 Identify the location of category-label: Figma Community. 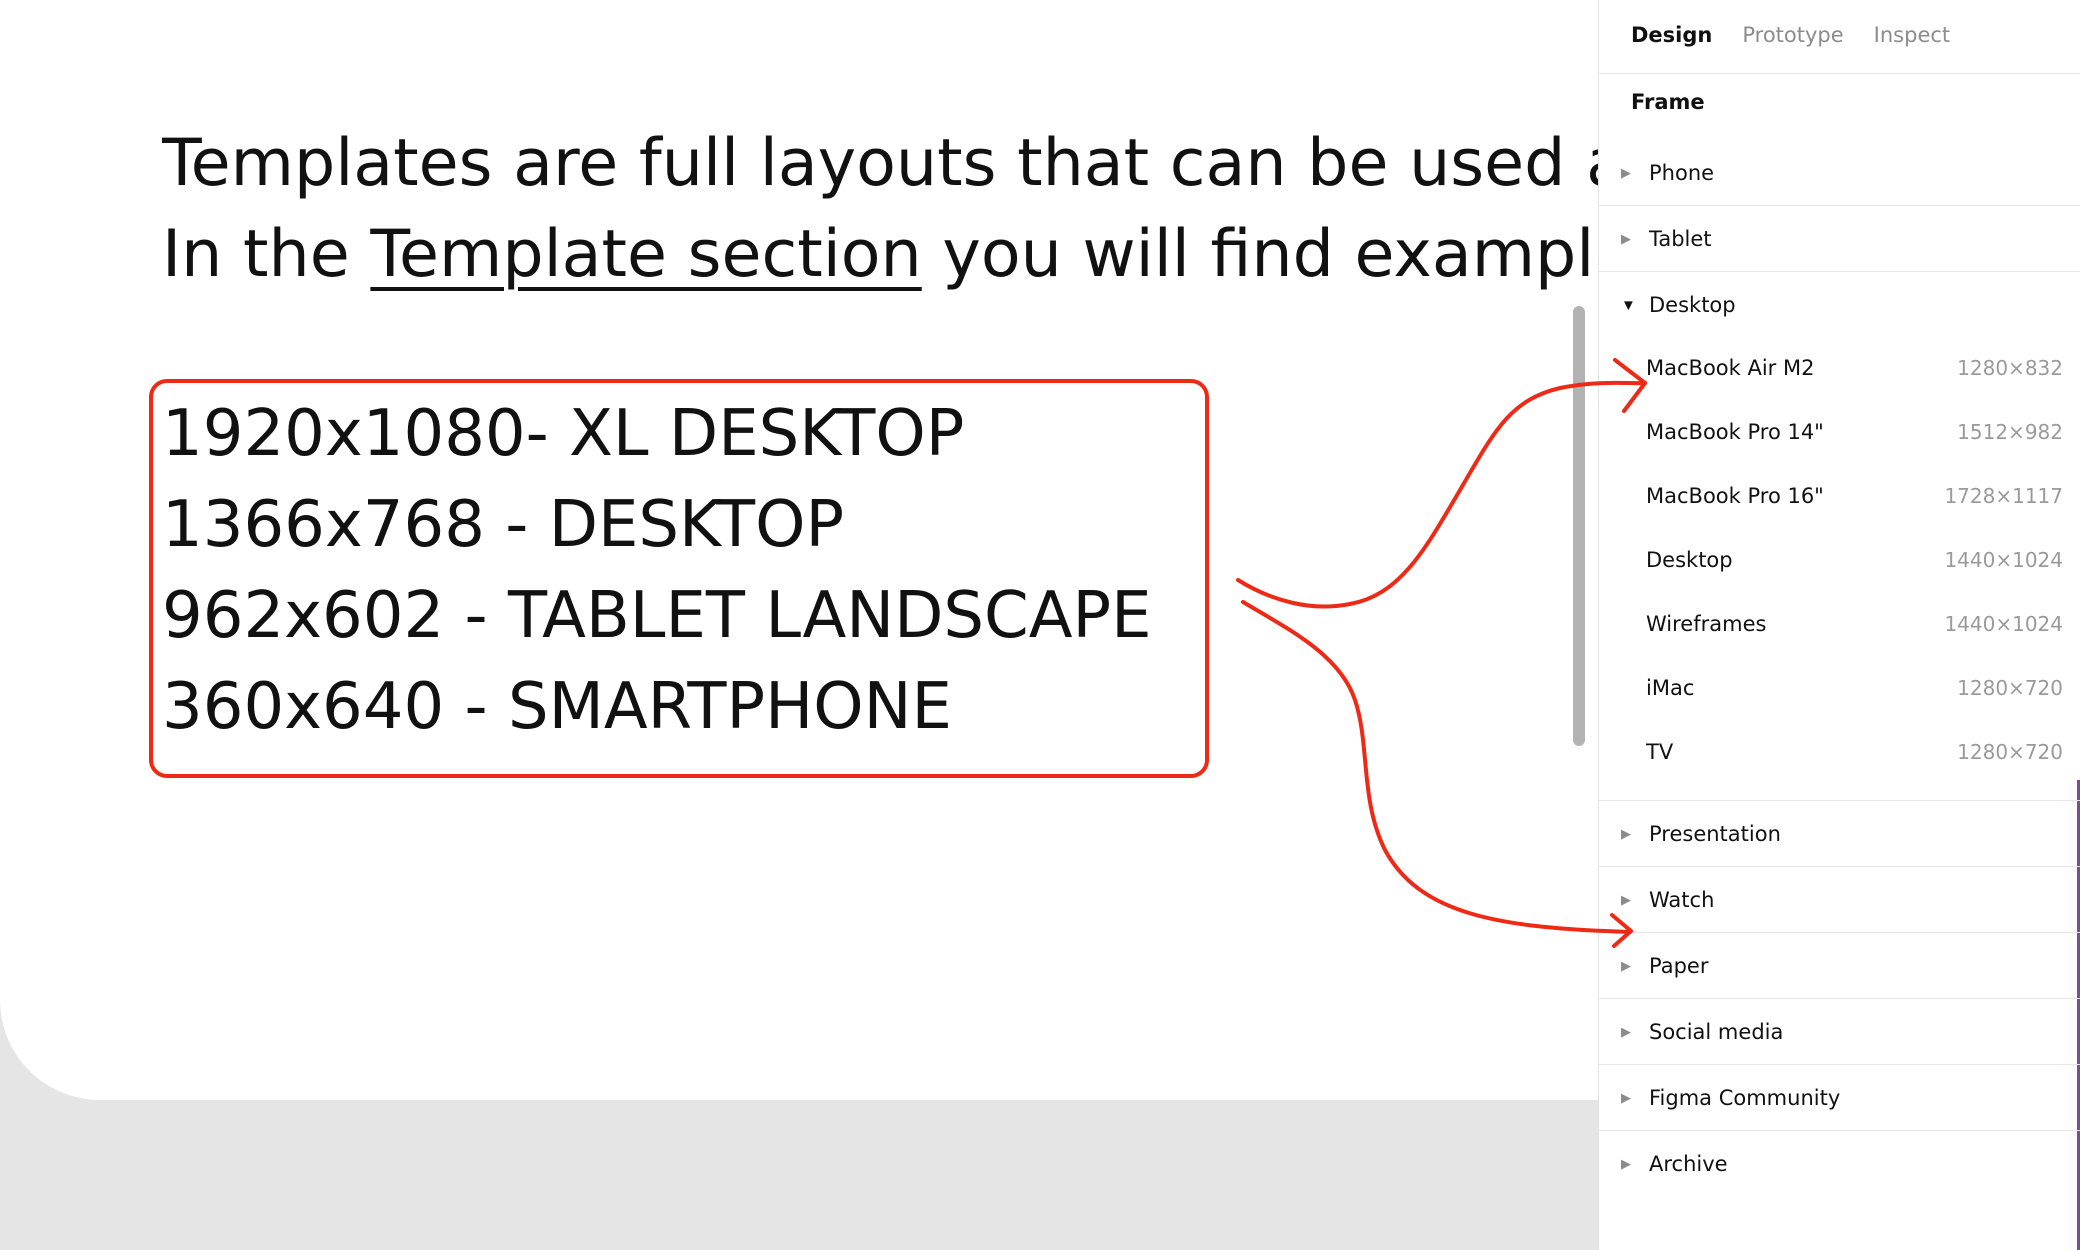
(1745, 1098).